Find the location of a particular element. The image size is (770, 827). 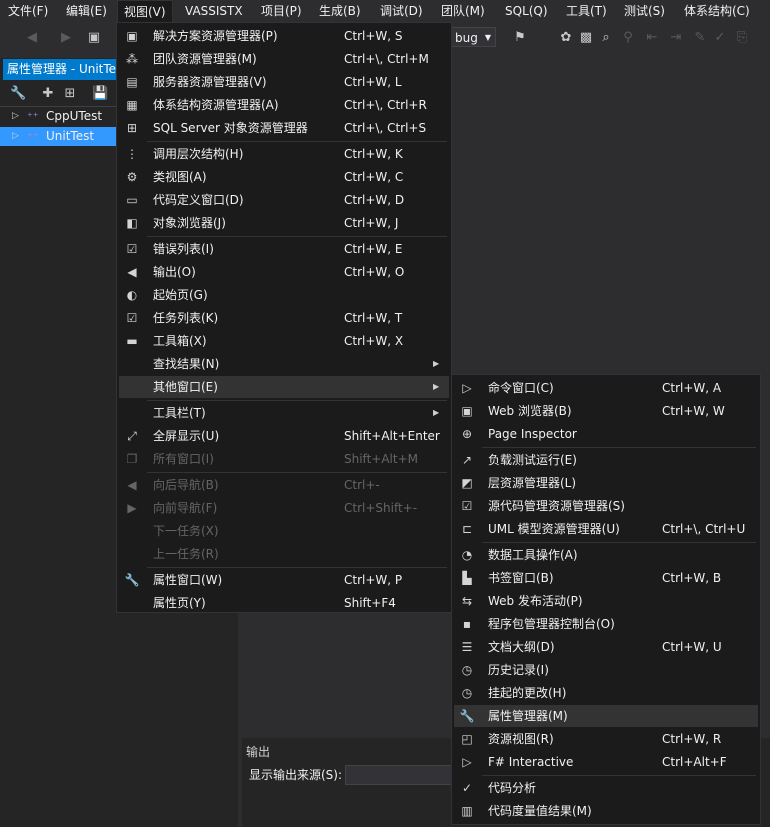

menu-item-全屏显示: ⤢ 全屏显示(U) Shift+Alt+Enter is located at coordinates (284, 436).